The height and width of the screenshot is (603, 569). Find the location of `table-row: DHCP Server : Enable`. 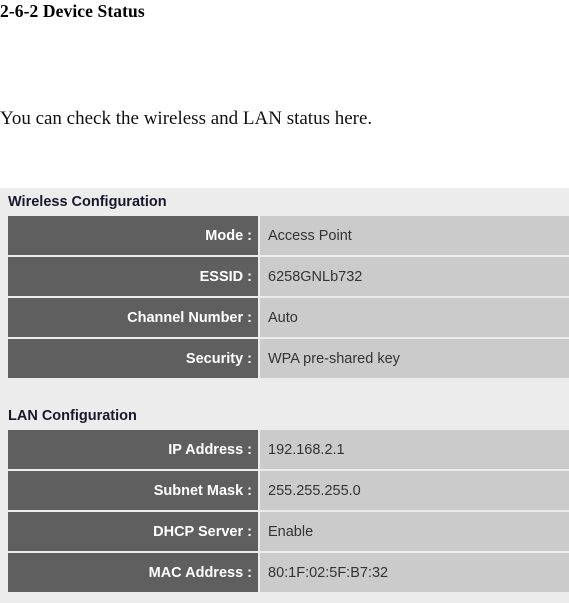

table-row: DHCP Server : Enable is located at coordinates (284, 531).